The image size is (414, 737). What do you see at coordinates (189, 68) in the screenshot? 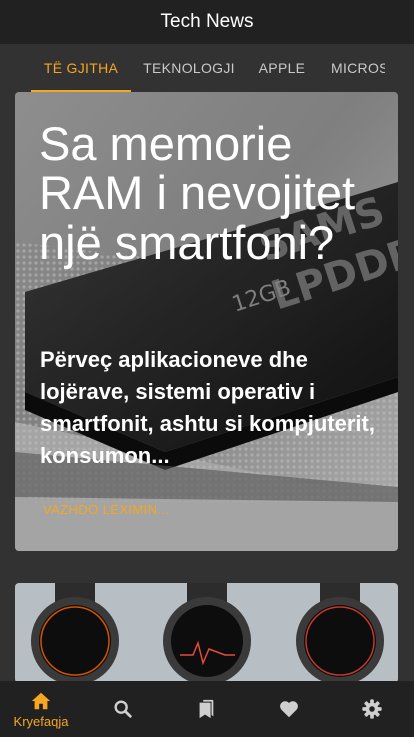
I see `tab-teknologji: TEKNOLOGJI` at bounding box center [189, 68].